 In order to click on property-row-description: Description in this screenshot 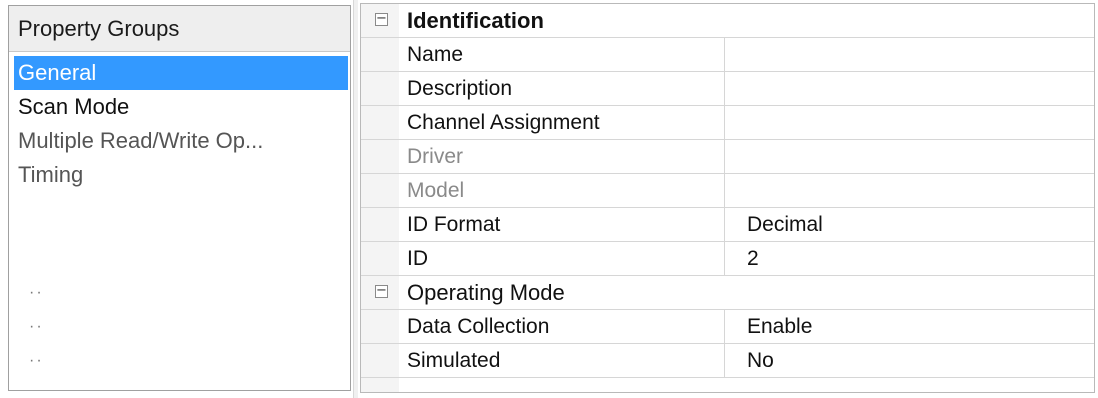, I will do `click(727, 89)`.